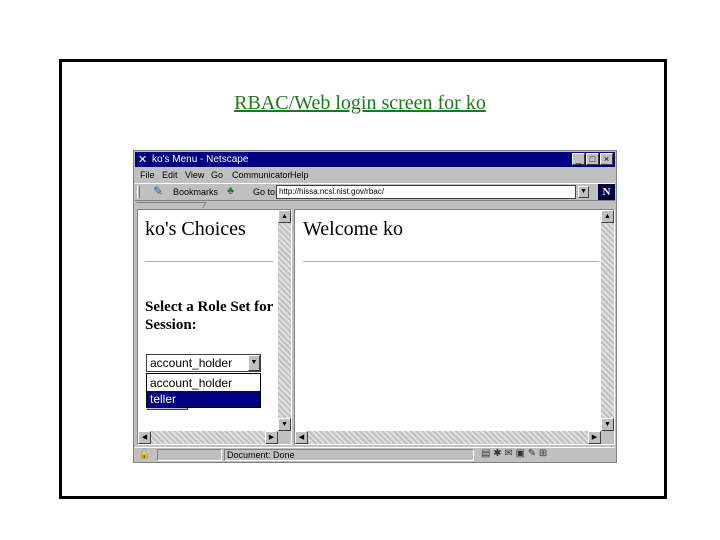 The height and width of the screenshot is (540, 720). I want to click on url-input: http://hissa.ncsl.nist.gov/rbac/, so click(426, 192).